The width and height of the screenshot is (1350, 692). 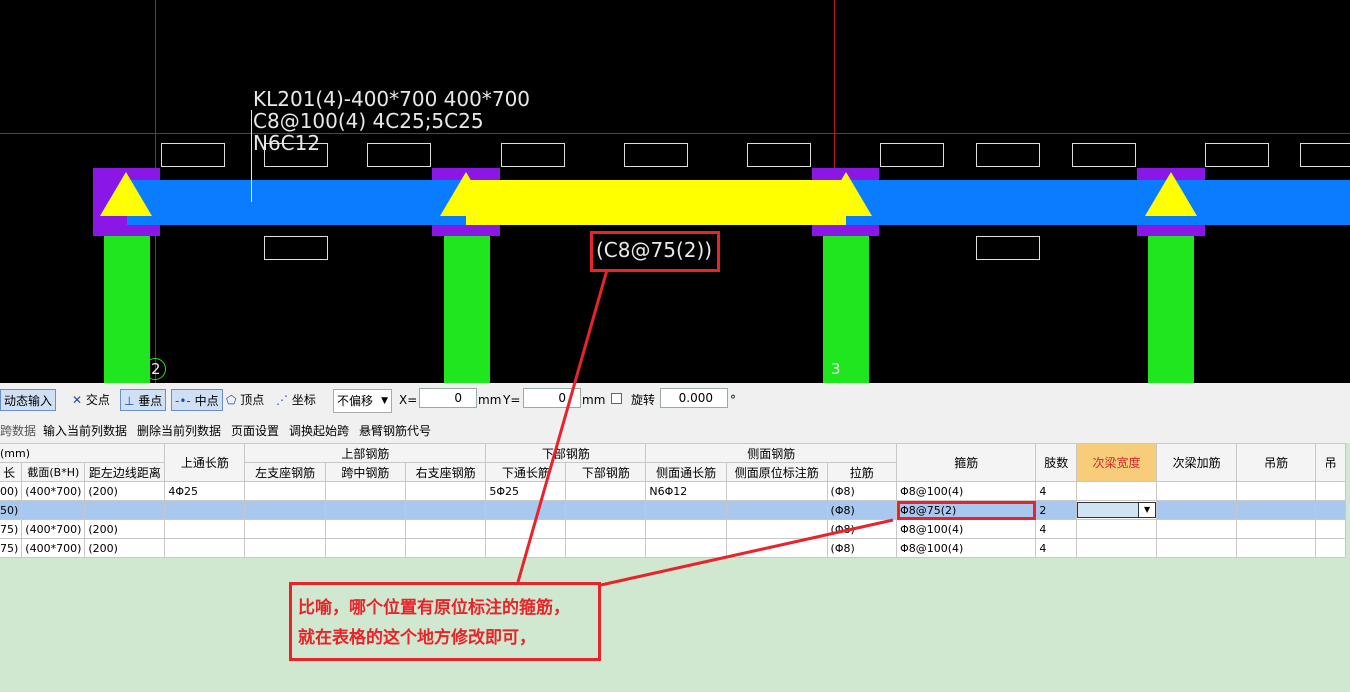 I want to click on explanation-note: 比喻，哪个位置有原位标注的箍筋， 就在表格的这个地方修改即可，, so click(x=445, y=621).